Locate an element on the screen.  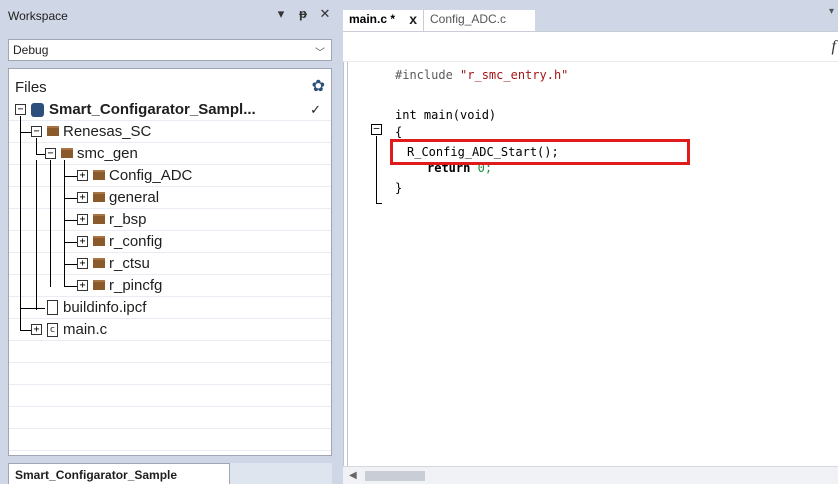
tree-item-label: main.c is located at coordinates (85, 329).